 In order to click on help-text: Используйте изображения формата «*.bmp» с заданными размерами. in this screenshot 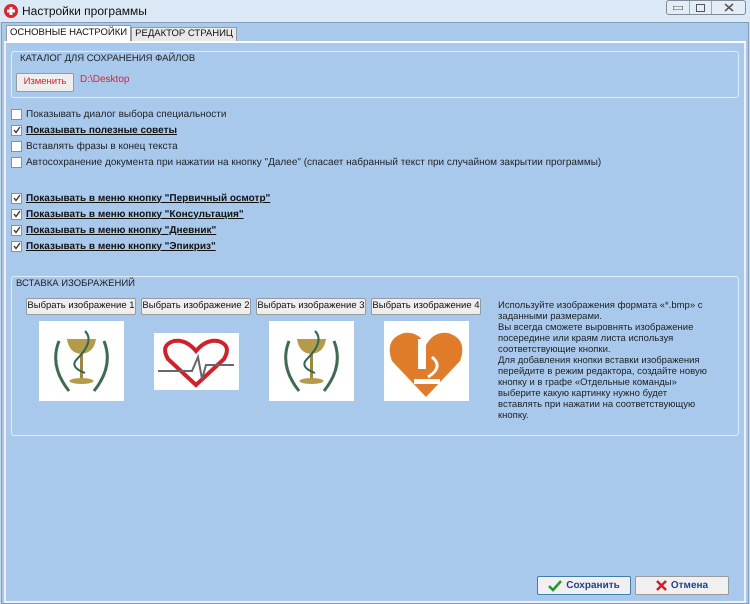, I will do `click(601, 311)`.